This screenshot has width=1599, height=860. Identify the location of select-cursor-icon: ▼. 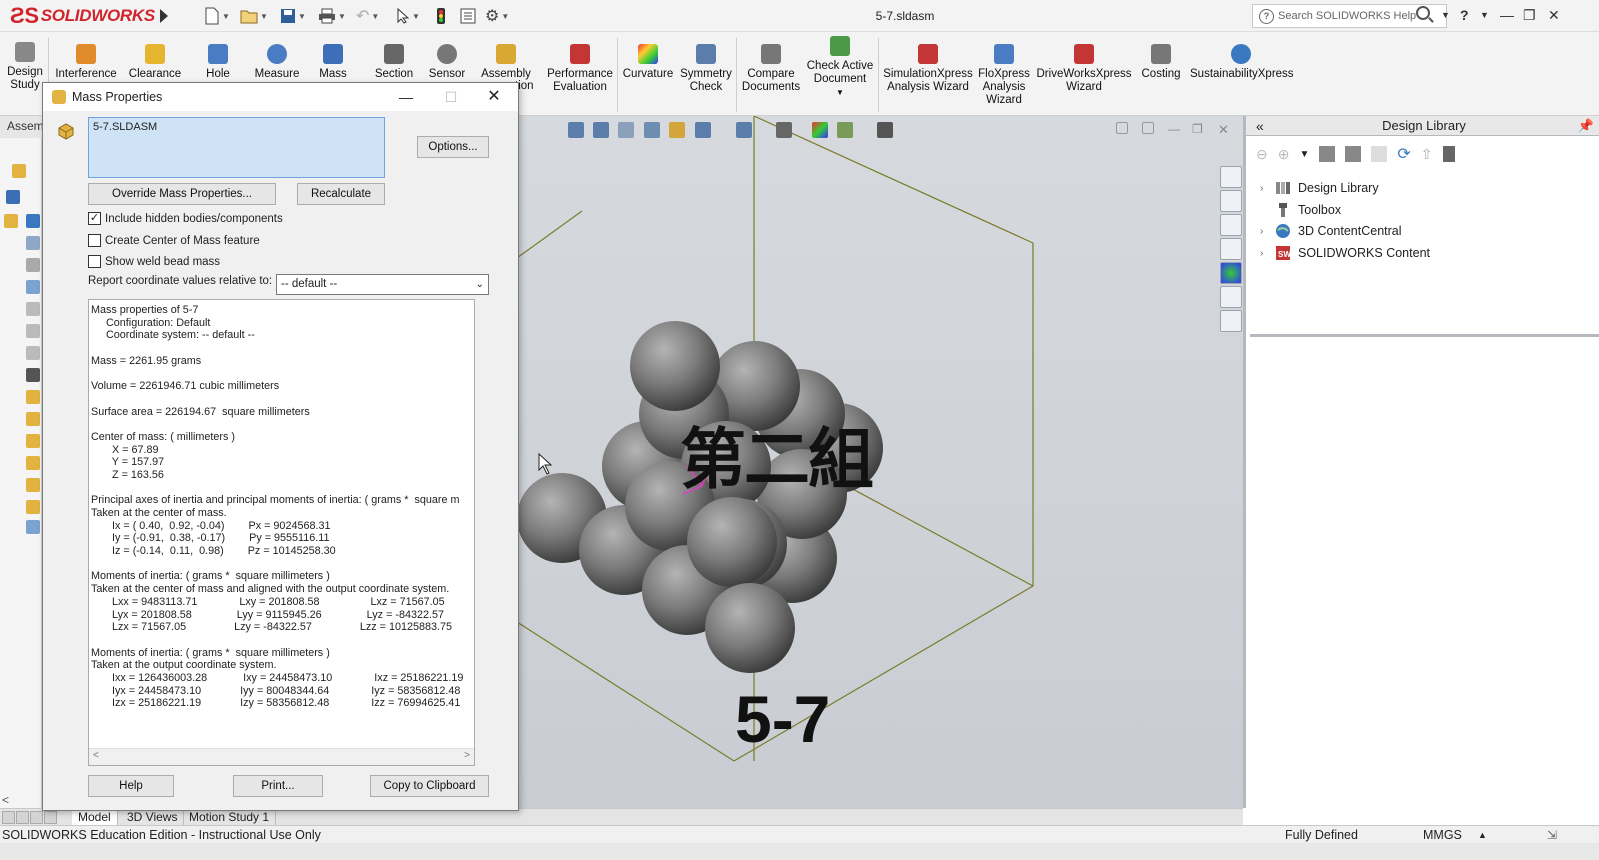
(408, 16).